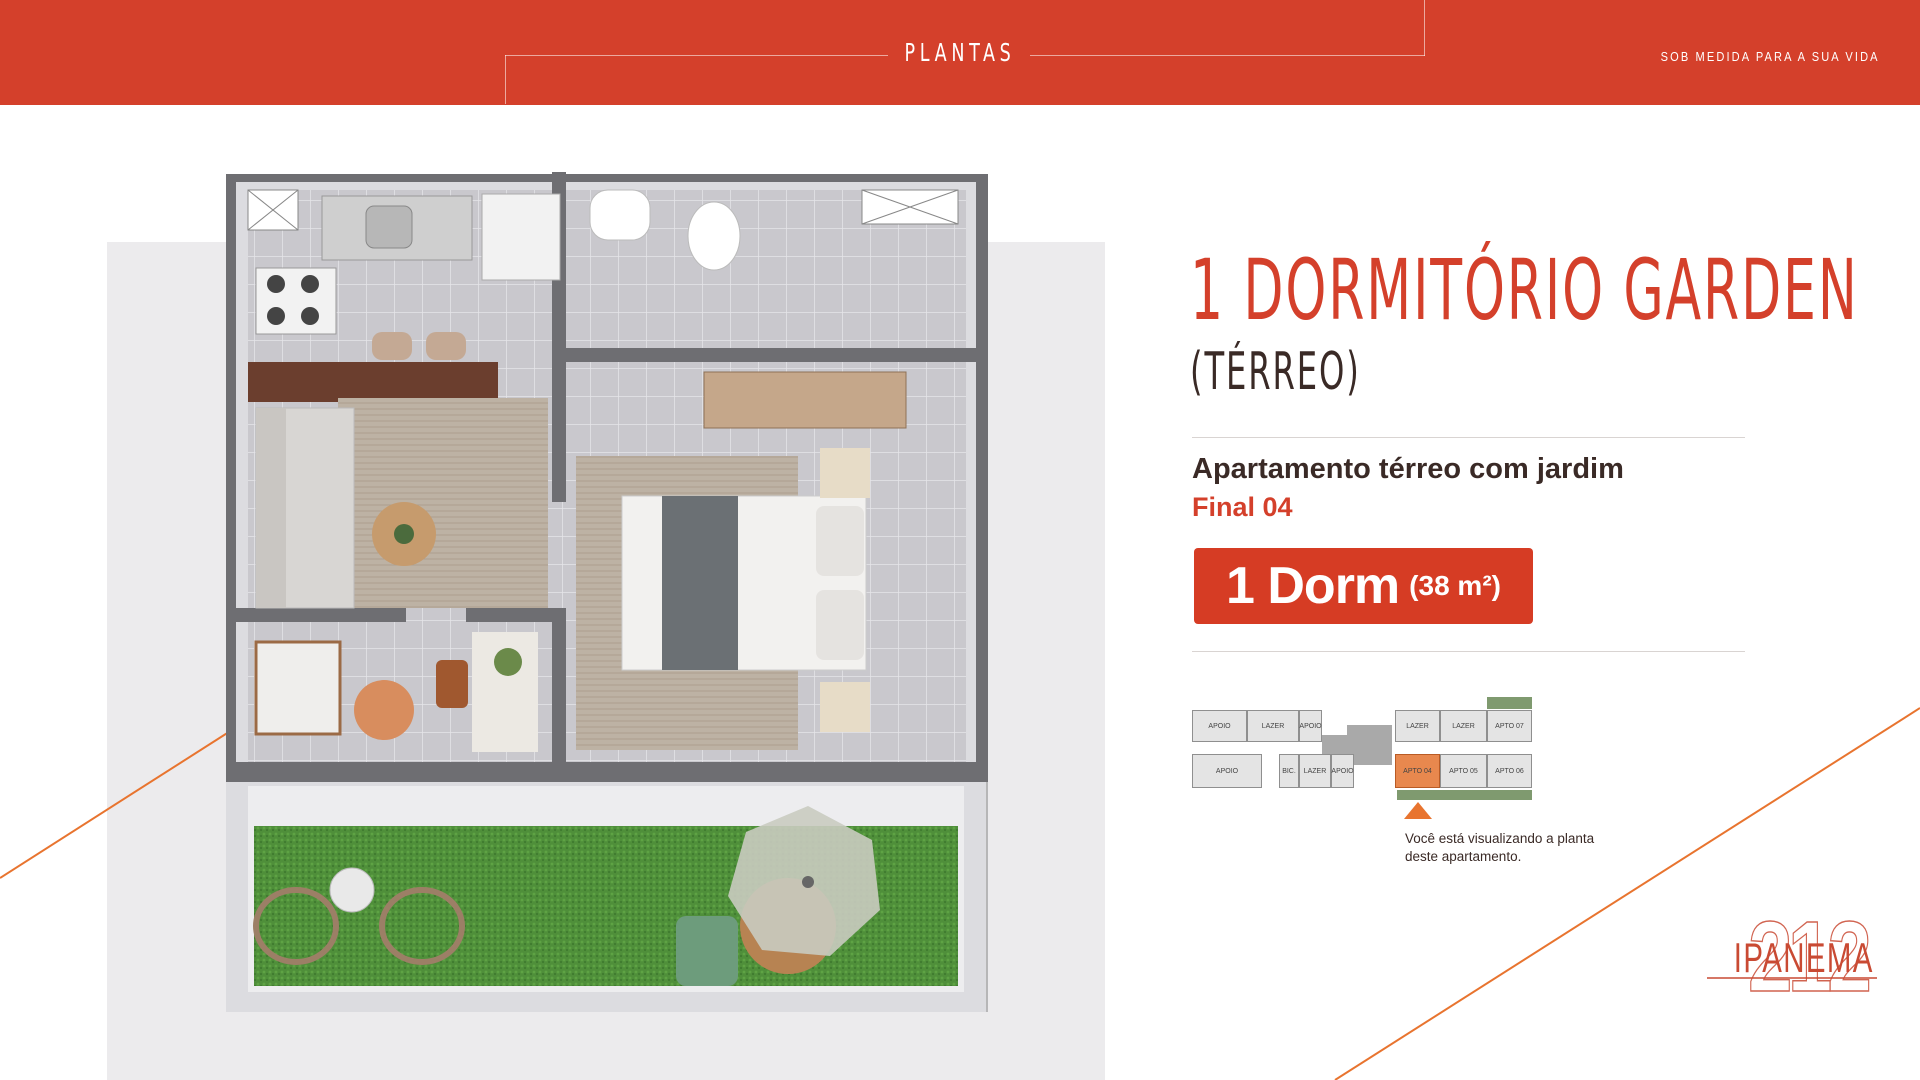  Describe the element at coordinates (1524, 290) in the screenshot. I see `unit-title: 1 DORMITÓRIO GARDEN` at that location.